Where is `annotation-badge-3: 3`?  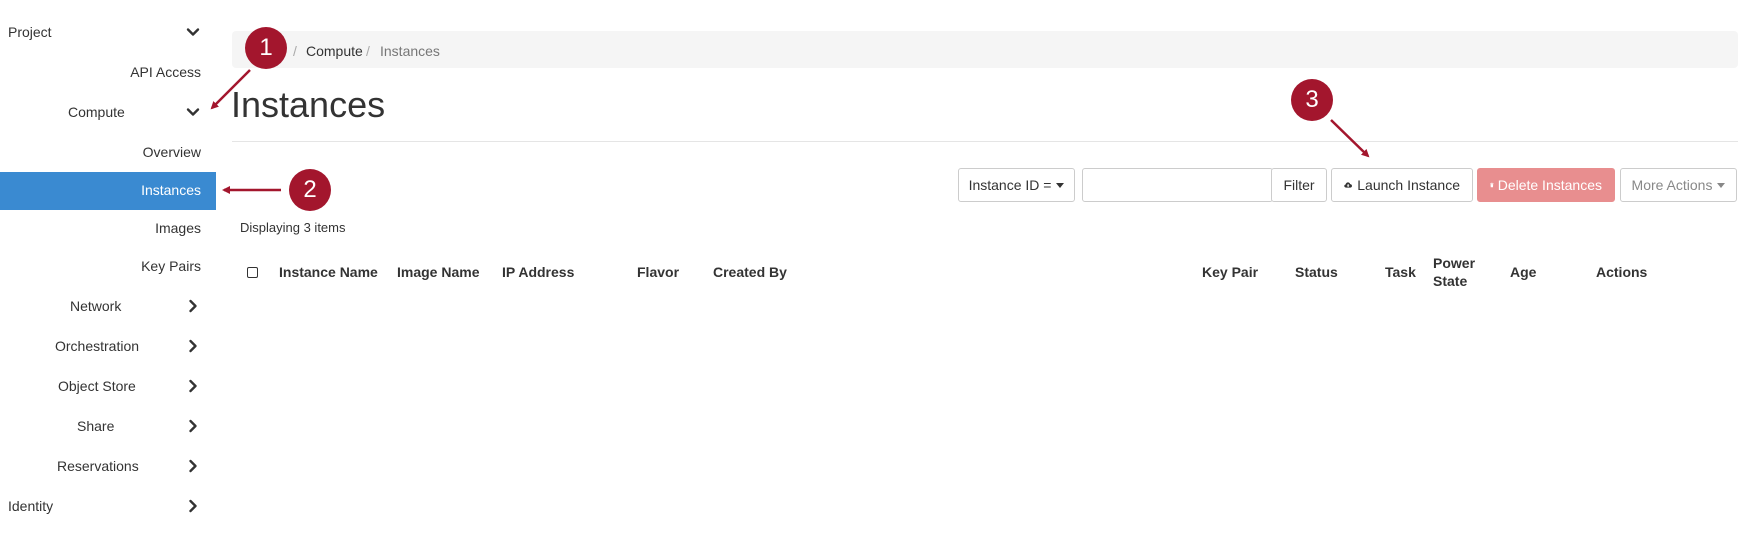
annotation-badge-3: 3 is located at coordinates (1312, 100).